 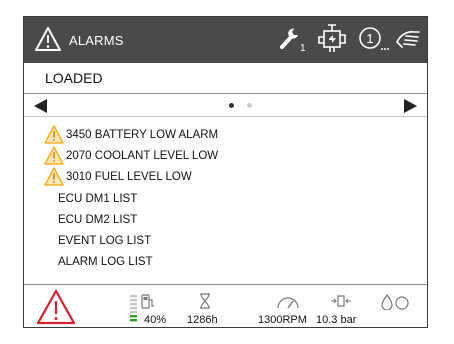 I want to click on warning-icon, so click(x=48, y=39).